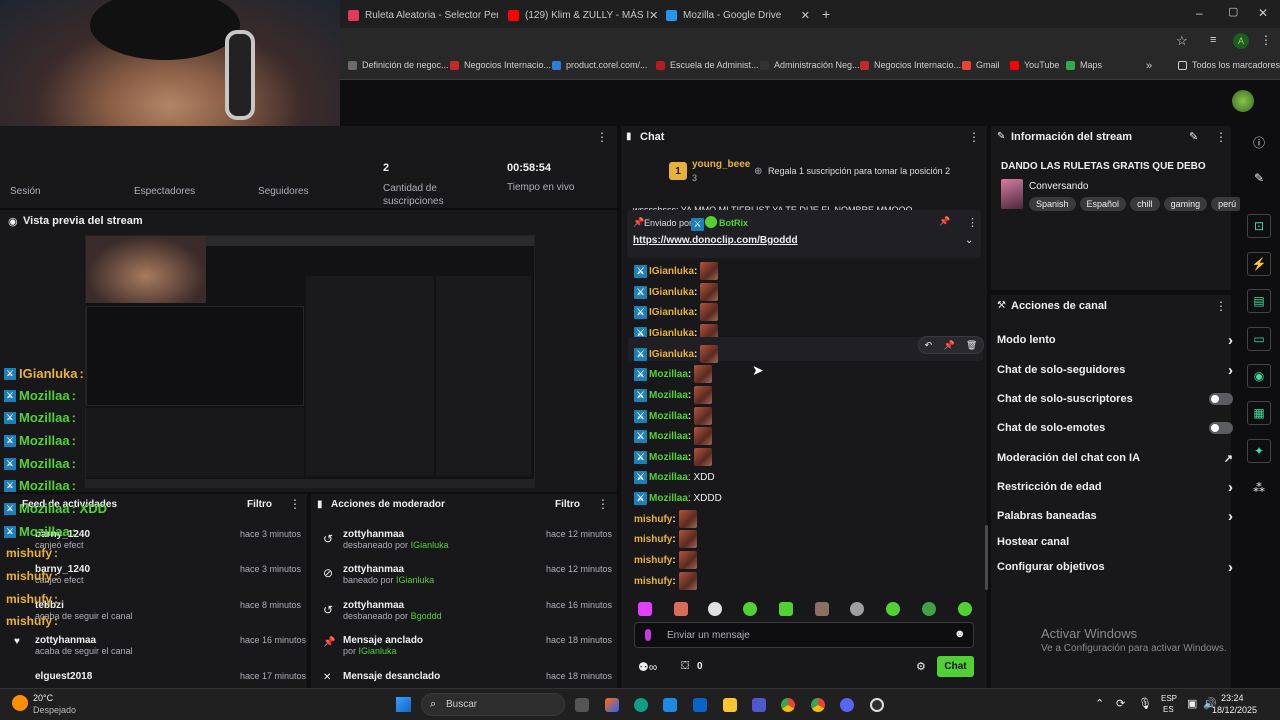 The height and width of the screenshot is (720, 1280). Describe the element at coordinates (1259, 142) in the screenshot. I see `info-icon: ⓘ` at that location.